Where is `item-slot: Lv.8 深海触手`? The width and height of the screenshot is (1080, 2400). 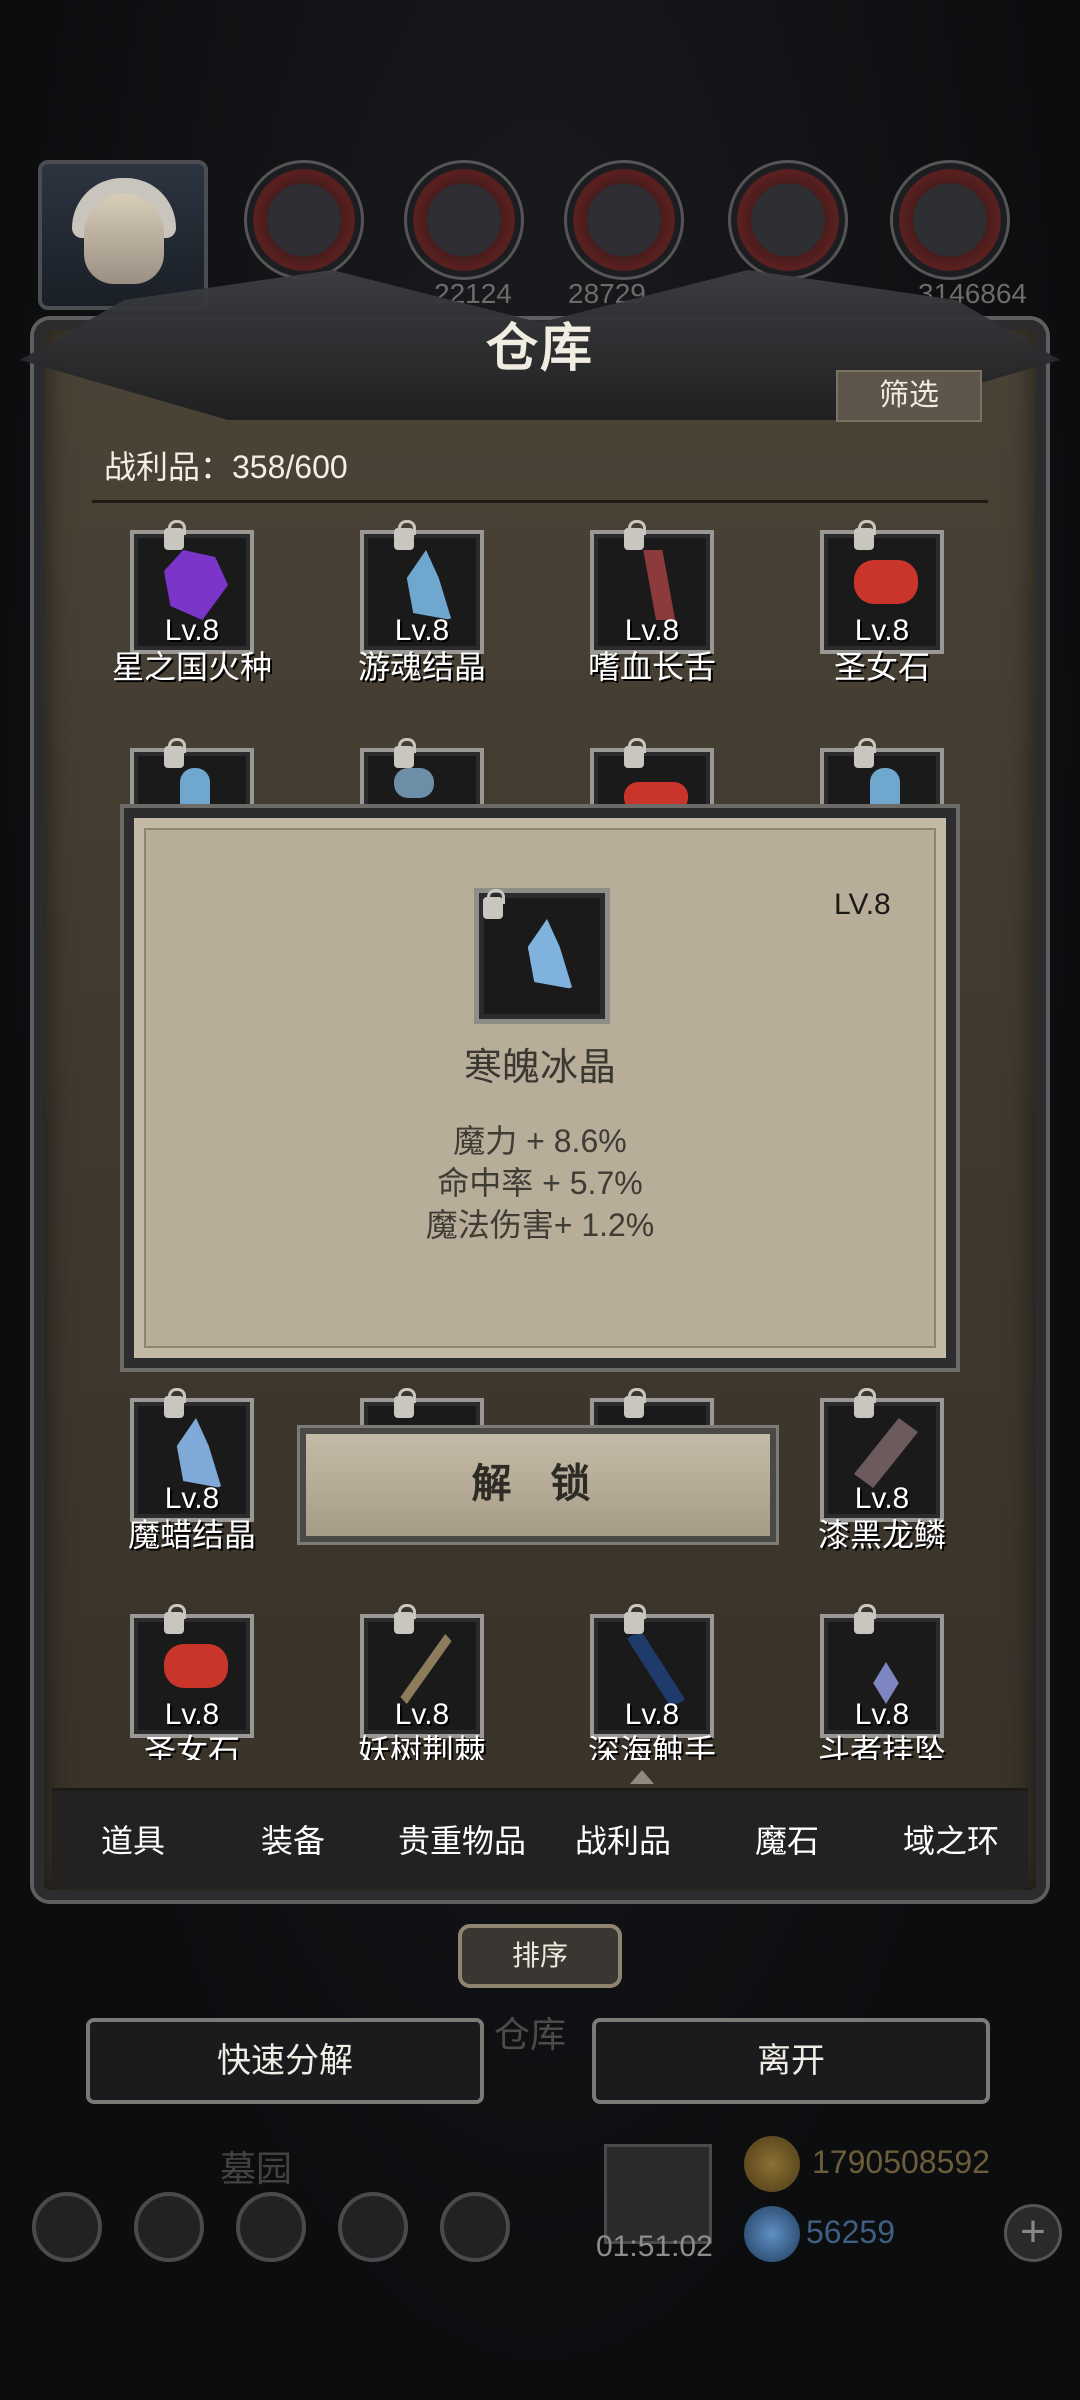
item-slot: Lv.8 深海触手 is located at coordinates (652, 1694).